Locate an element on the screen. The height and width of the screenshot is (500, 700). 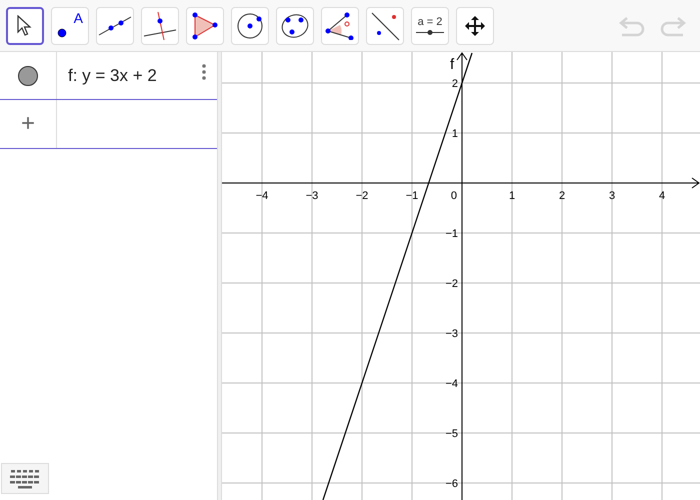
conic-tool-button is located at coordinates (295, 25).